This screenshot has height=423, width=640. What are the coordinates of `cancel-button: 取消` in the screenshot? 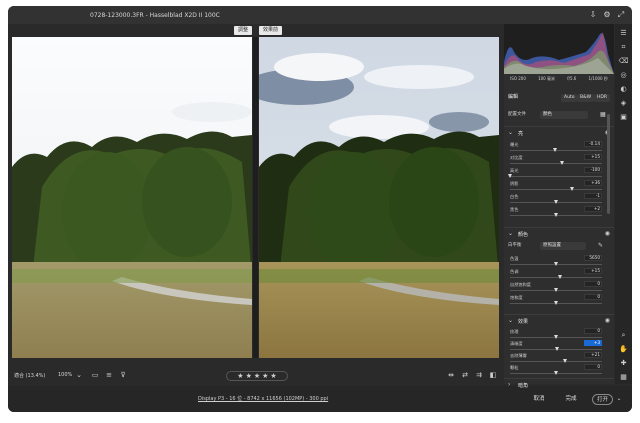 It's located at (539, 399).